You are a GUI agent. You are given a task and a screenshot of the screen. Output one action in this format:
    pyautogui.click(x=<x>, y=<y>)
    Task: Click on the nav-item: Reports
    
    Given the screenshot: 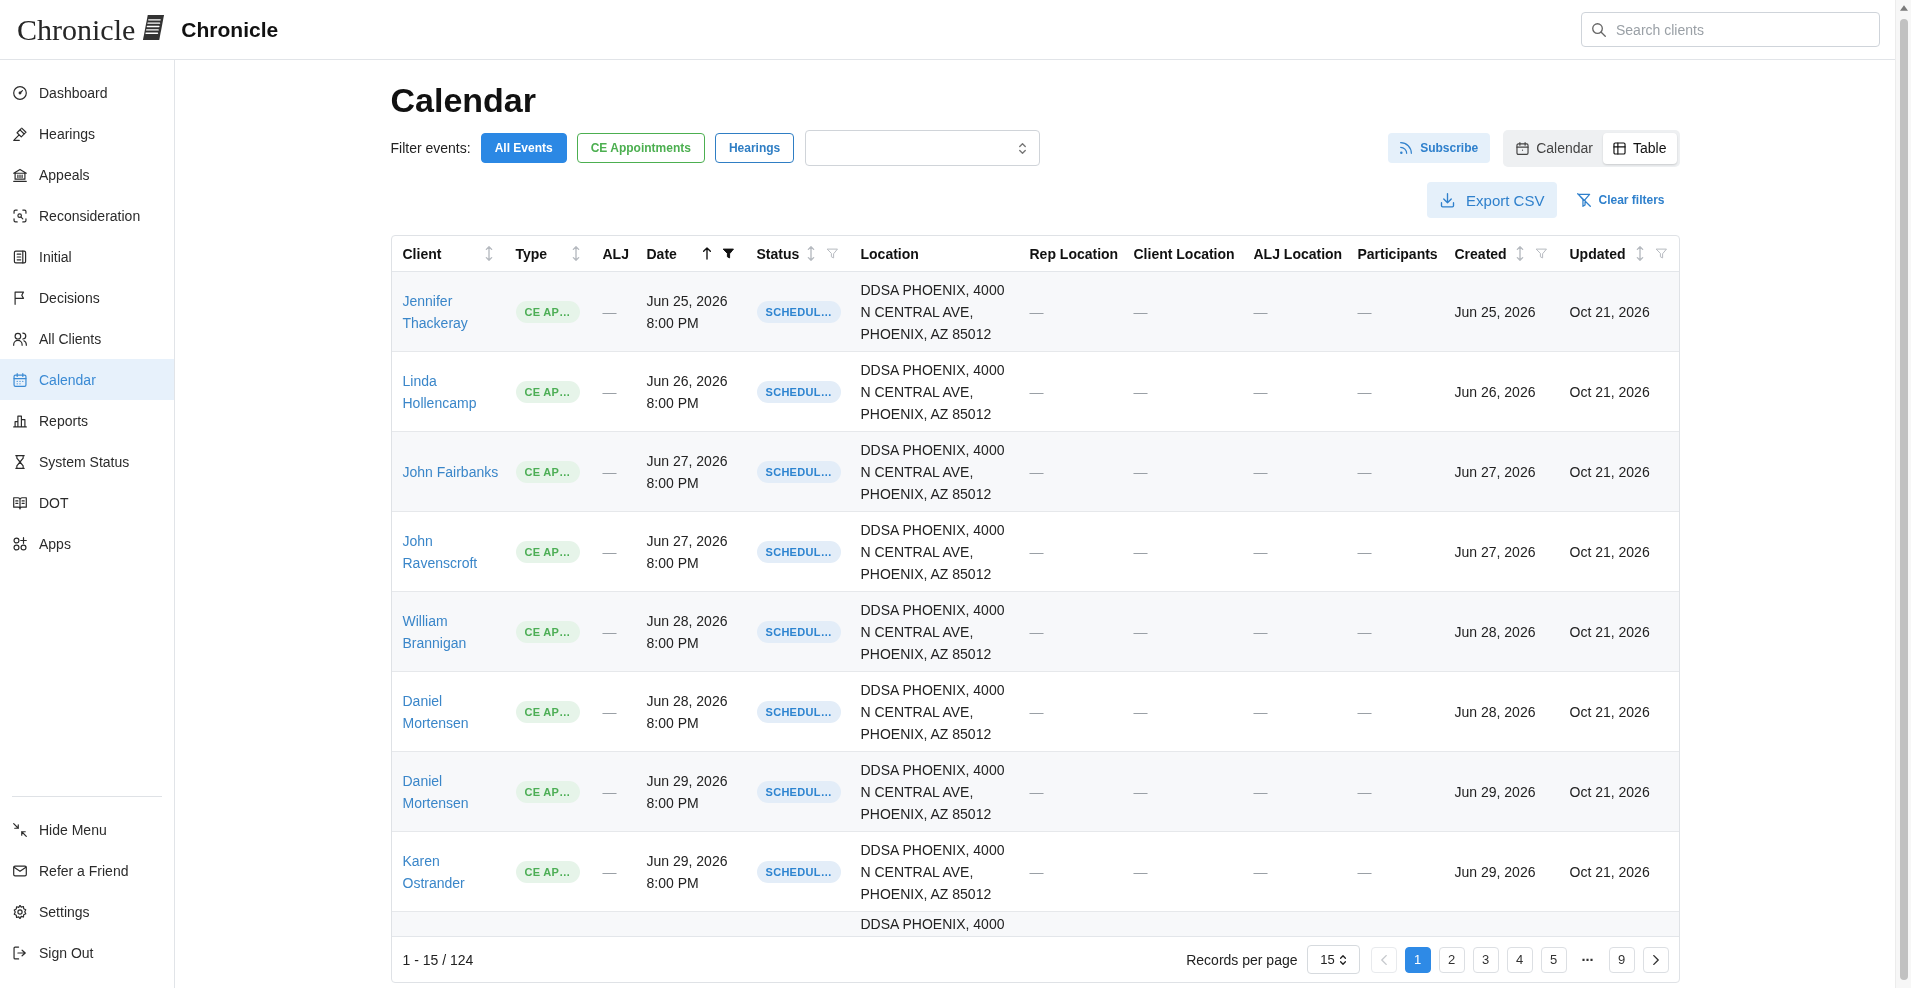 What is the action you would take?
    pyautogui.click(x=87, y=420)
    